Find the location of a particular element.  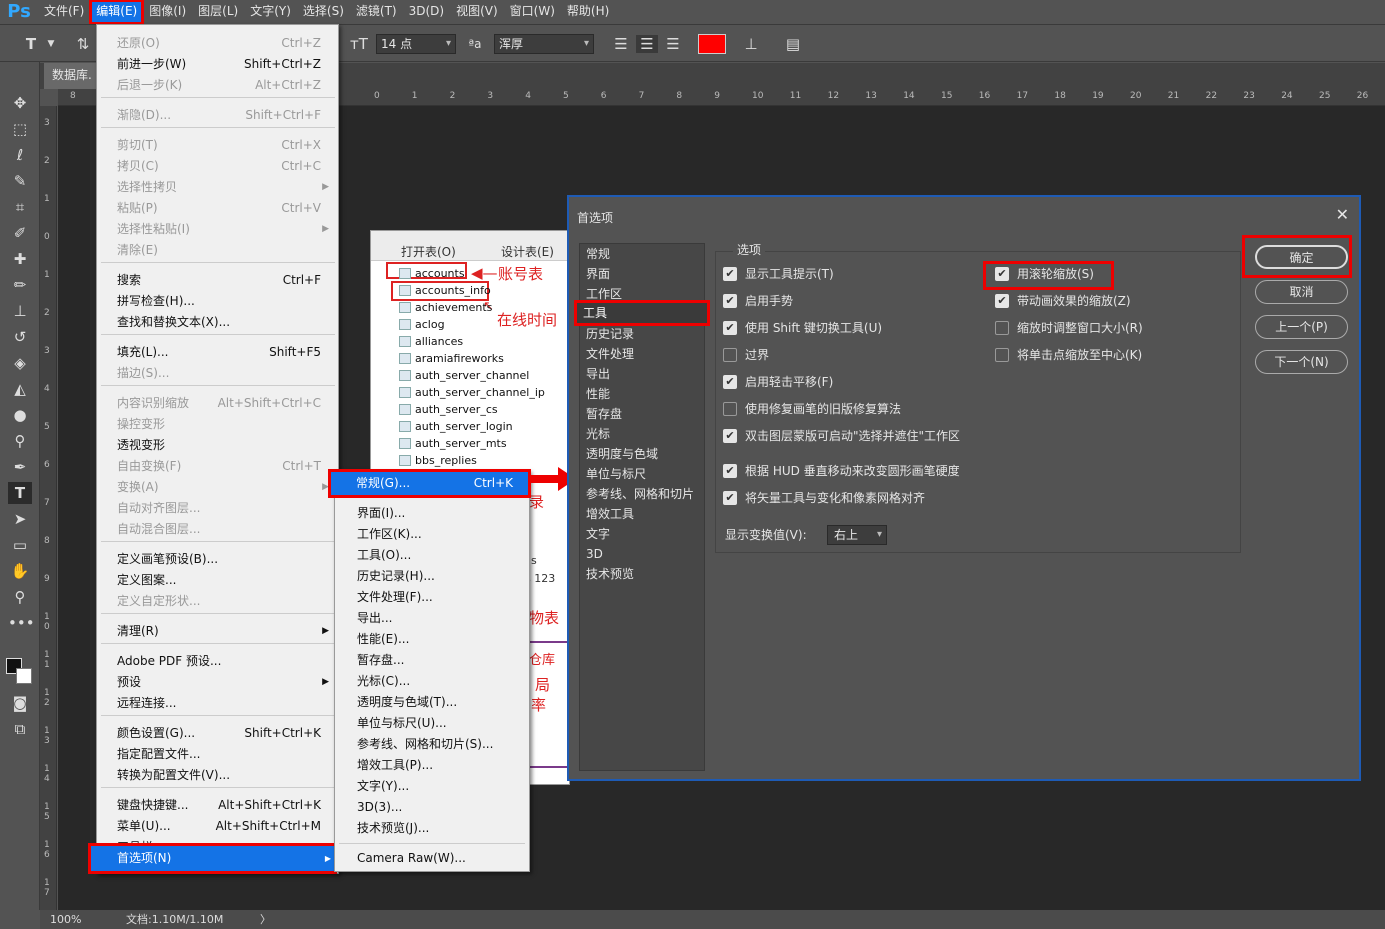

text-color-swatch is located at coordinates (712, 44).